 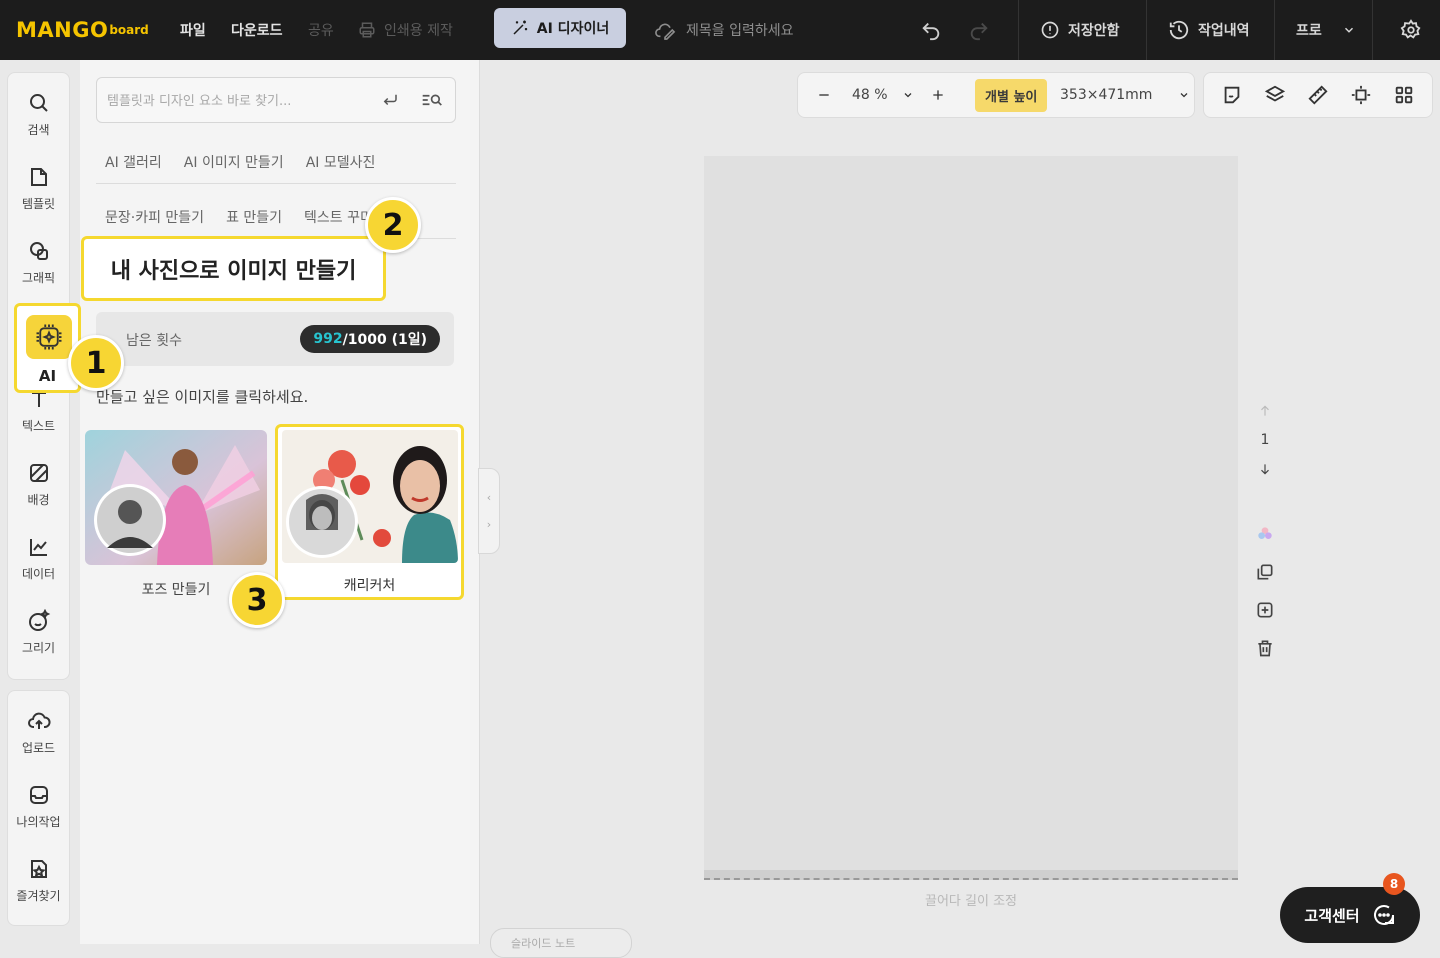 What do you see at coordinates (133, 162) in the screenshot?
I see `tab-ai-gallery: AI 갤러리` at bounding box center [133, 162].